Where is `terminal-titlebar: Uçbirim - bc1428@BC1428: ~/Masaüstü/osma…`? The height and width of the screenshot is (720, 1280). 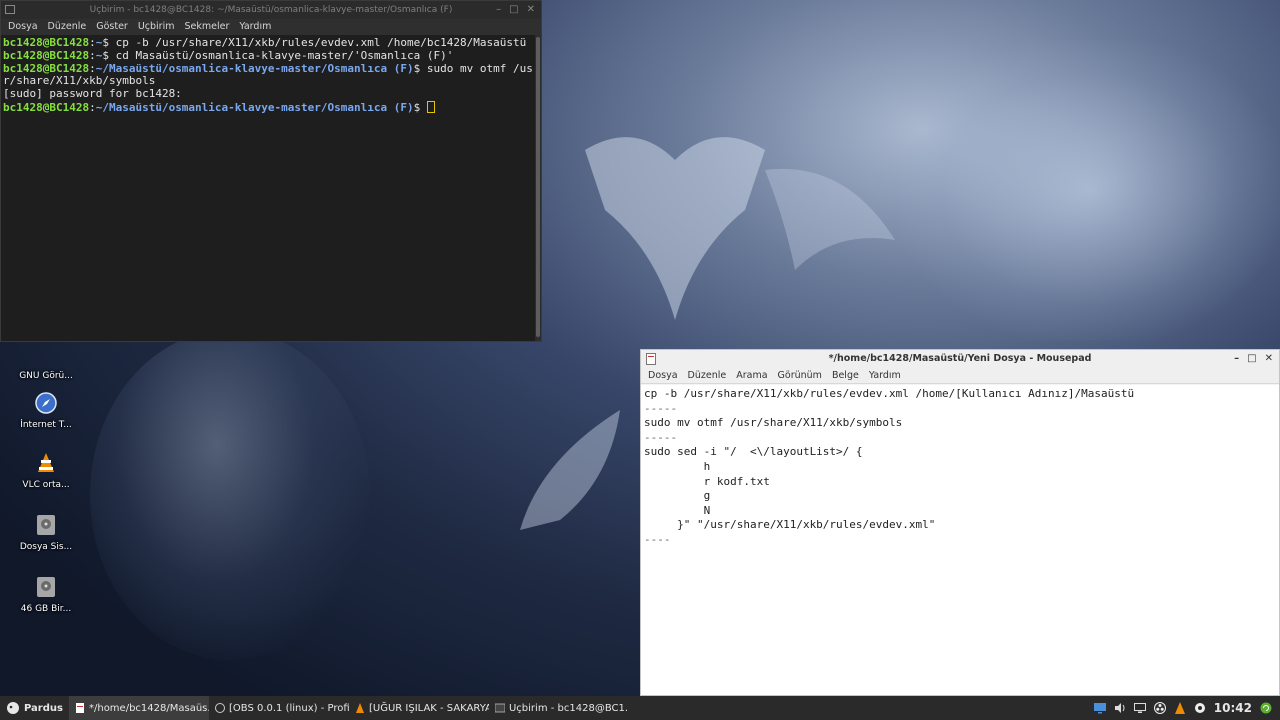
terminal-titlebar: Uçbirim - bc1428@BC1428: ~/Masaüstü/osma… is located at coordinates (271, 10).